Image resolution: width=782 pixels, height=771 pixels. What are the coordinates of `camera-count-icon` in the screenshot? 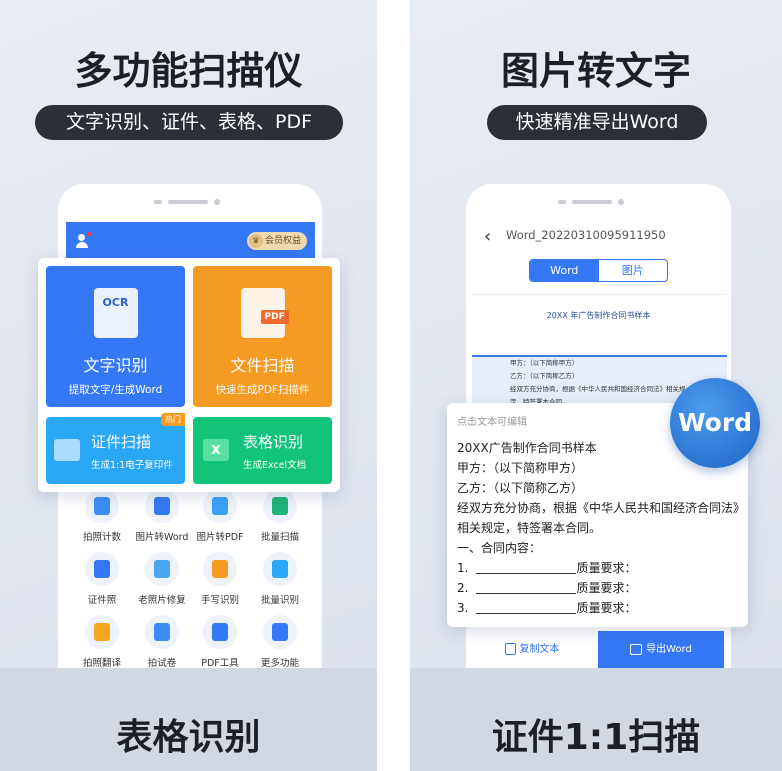 It's located at (102, 506).